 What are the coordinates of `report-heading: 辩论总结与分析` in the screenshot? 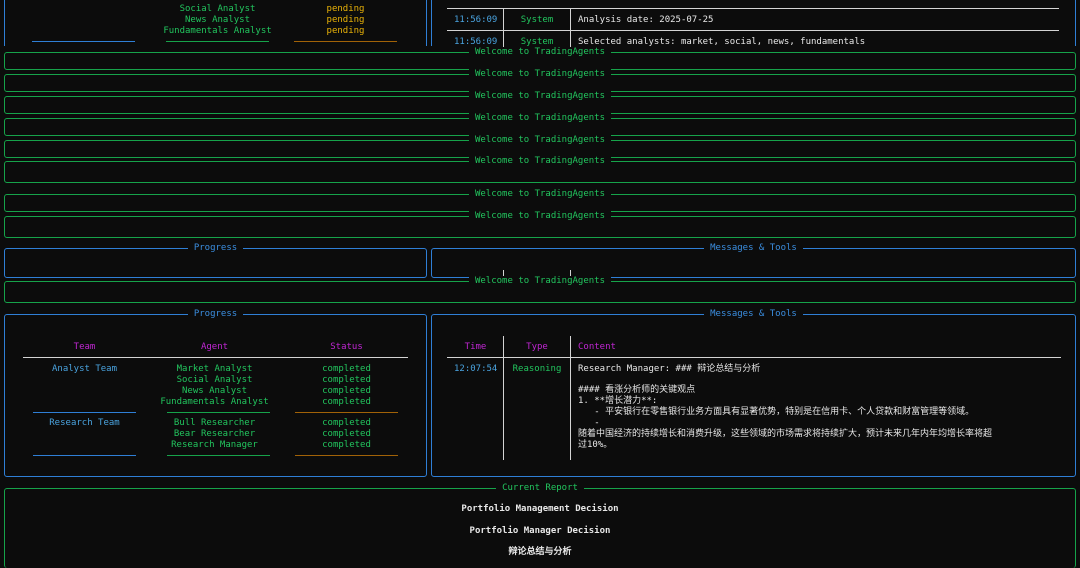 It's located at (540, 552).